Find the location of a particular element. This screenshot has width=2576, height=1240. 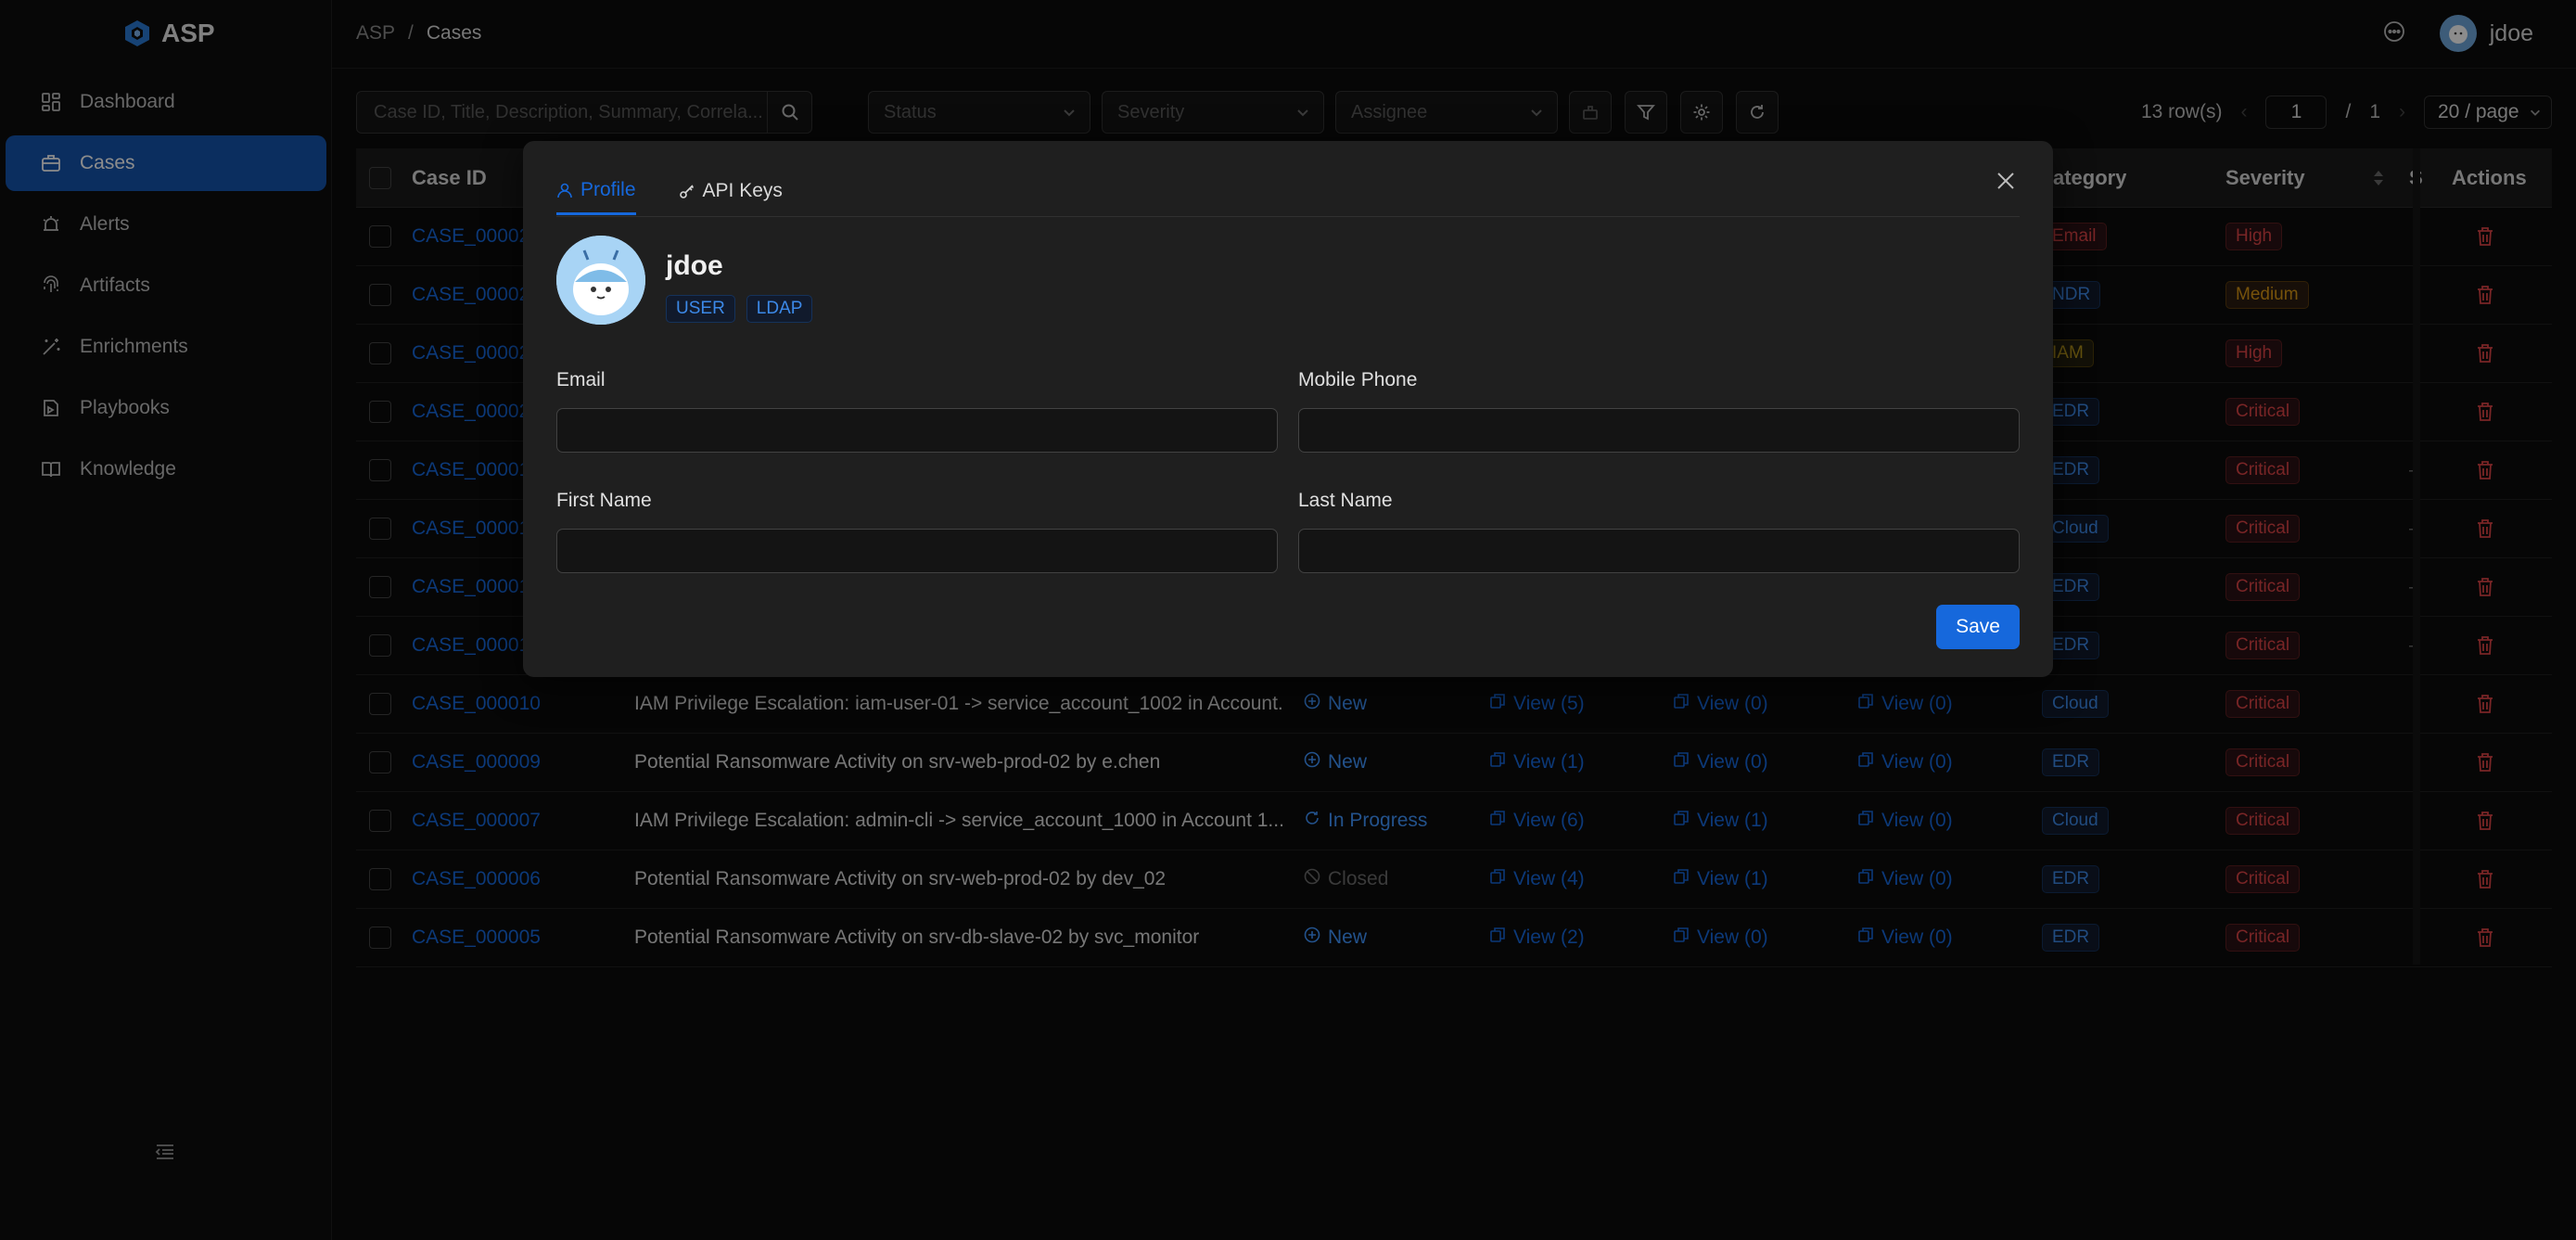

profile-username: jdoe is located at coordinates (695, 265).